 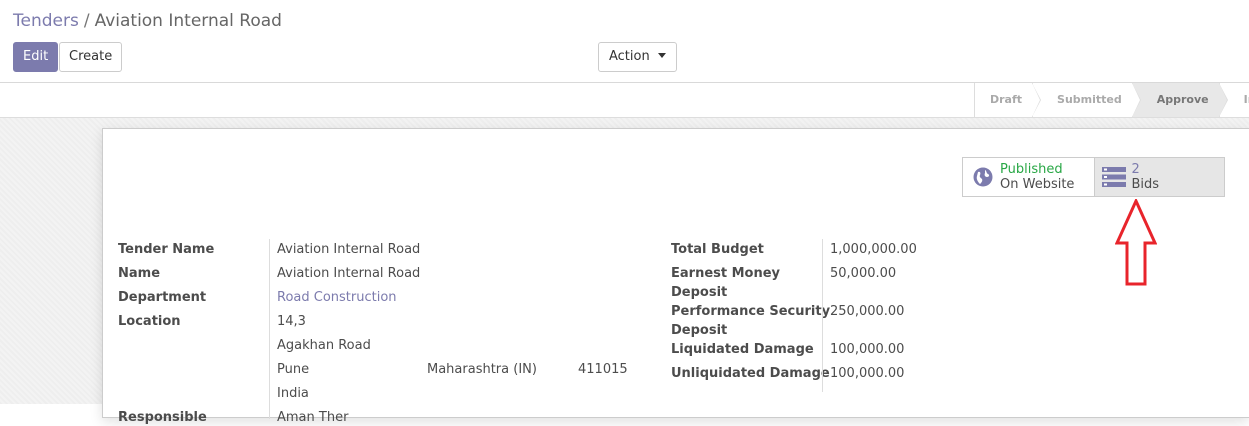 What do you see at coordinates (46, 21) in the screenshot?
I see `breadcrumb-tenders-link: Tenders` at bounding box center [46, 21].